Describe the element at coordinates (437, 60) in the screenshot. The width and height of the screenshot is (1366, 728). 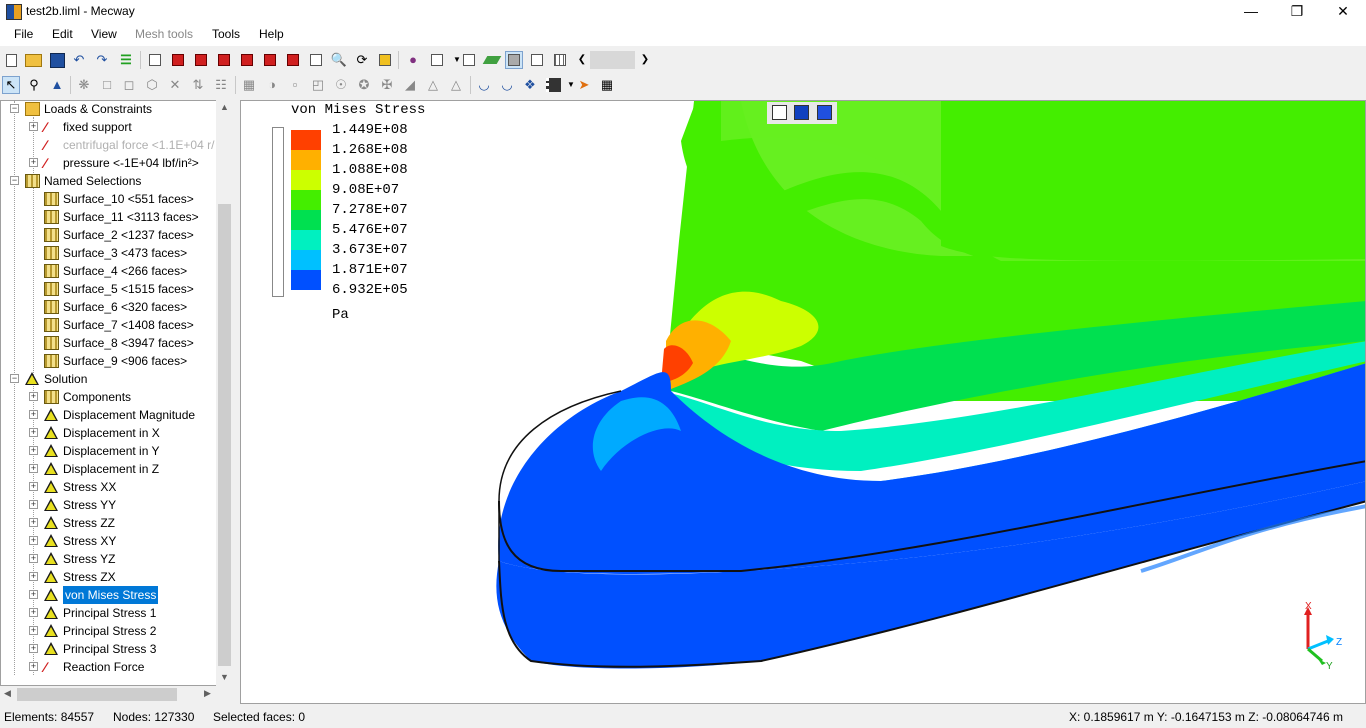
I see `section-view-icon` at that location.